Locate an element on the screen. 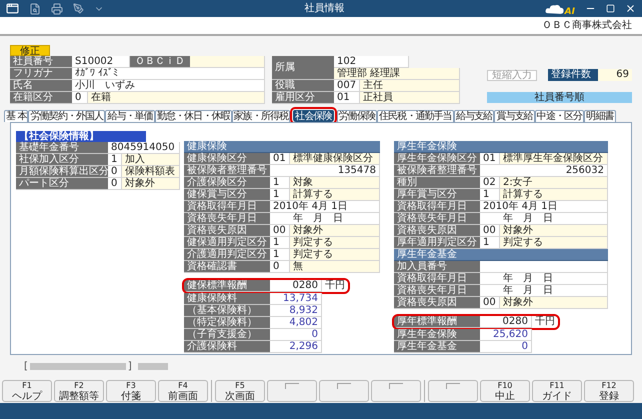  field-label: （子育支援金） is located at coordinates (227, 335).